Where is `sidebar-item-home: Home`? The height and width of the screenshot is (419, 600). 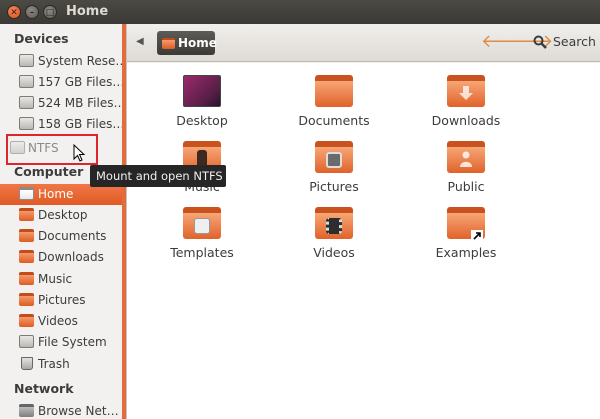 sidebar-item-home: Home is located at coordinates (61, 194).